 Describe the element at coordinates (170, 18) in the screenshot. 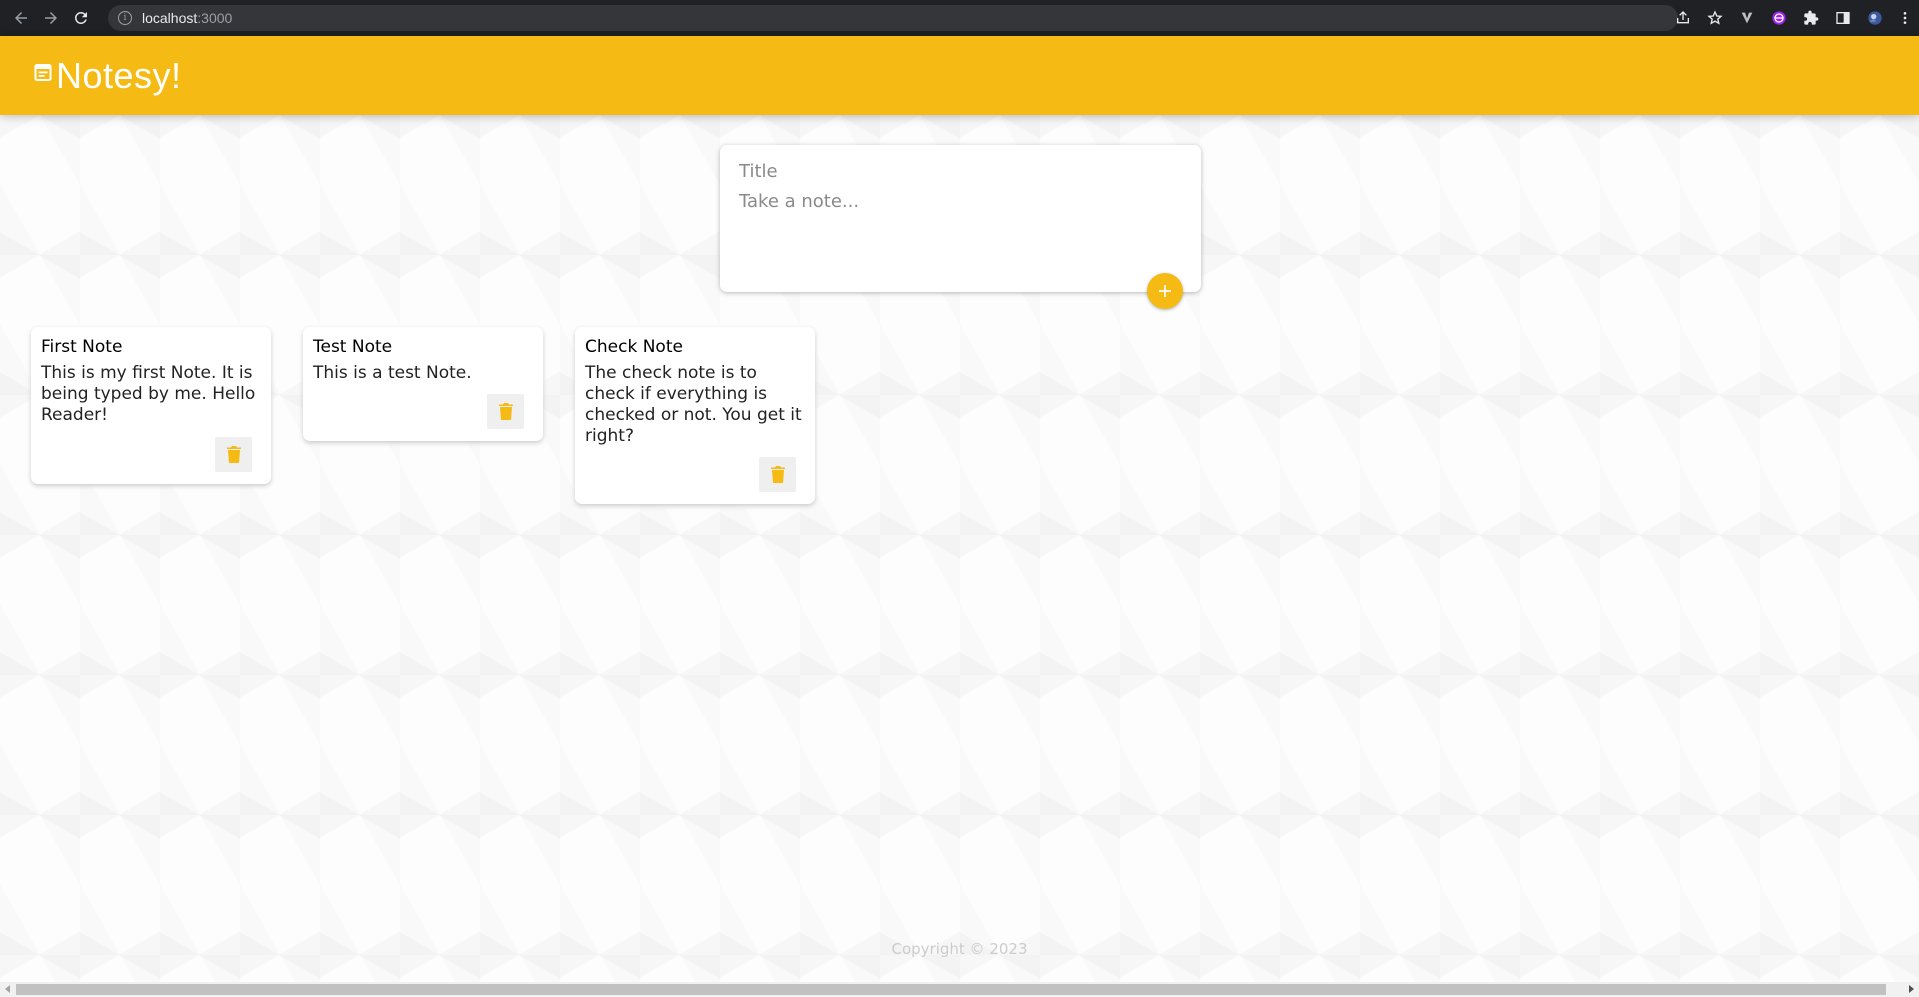

I see `url-host: localhost` at that location.